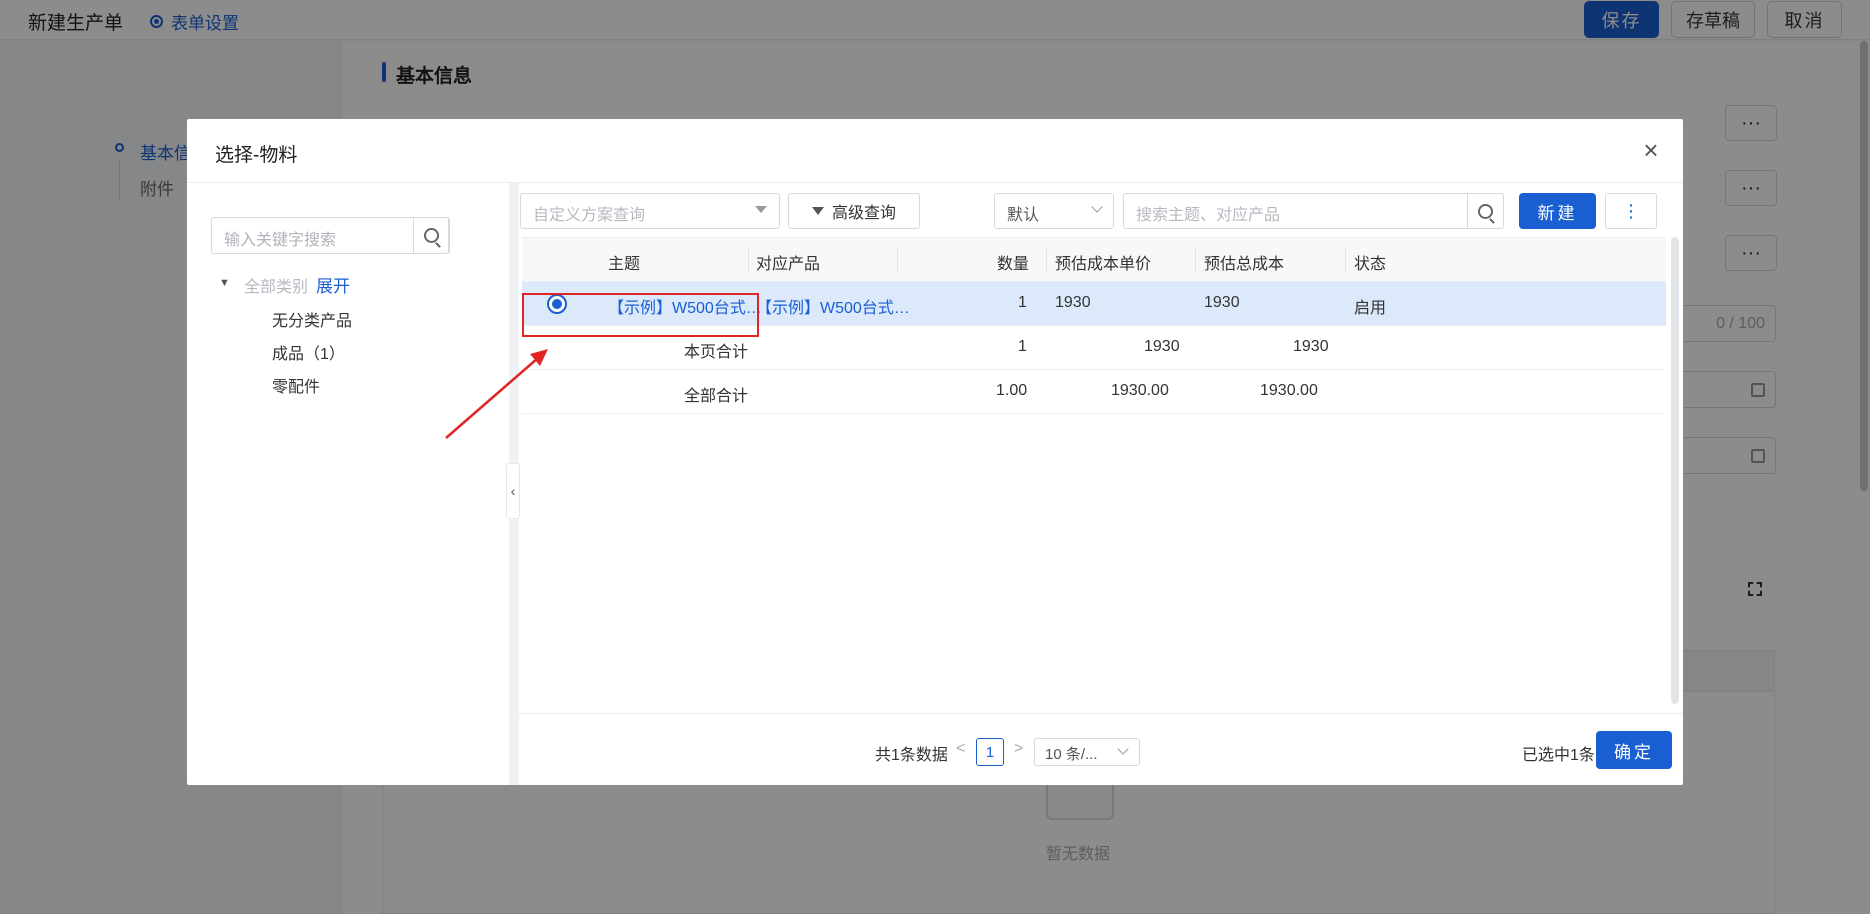 The width and height of the screenshot is (1870, 914). What do you see at coordinates (348, 484) in the screenshot?
I see `category-tree-pane: 输入关键字搜索 ▼ 全部类别 展开 无分类产品 成品（1） 零配件` at bounding box center [348, 484].